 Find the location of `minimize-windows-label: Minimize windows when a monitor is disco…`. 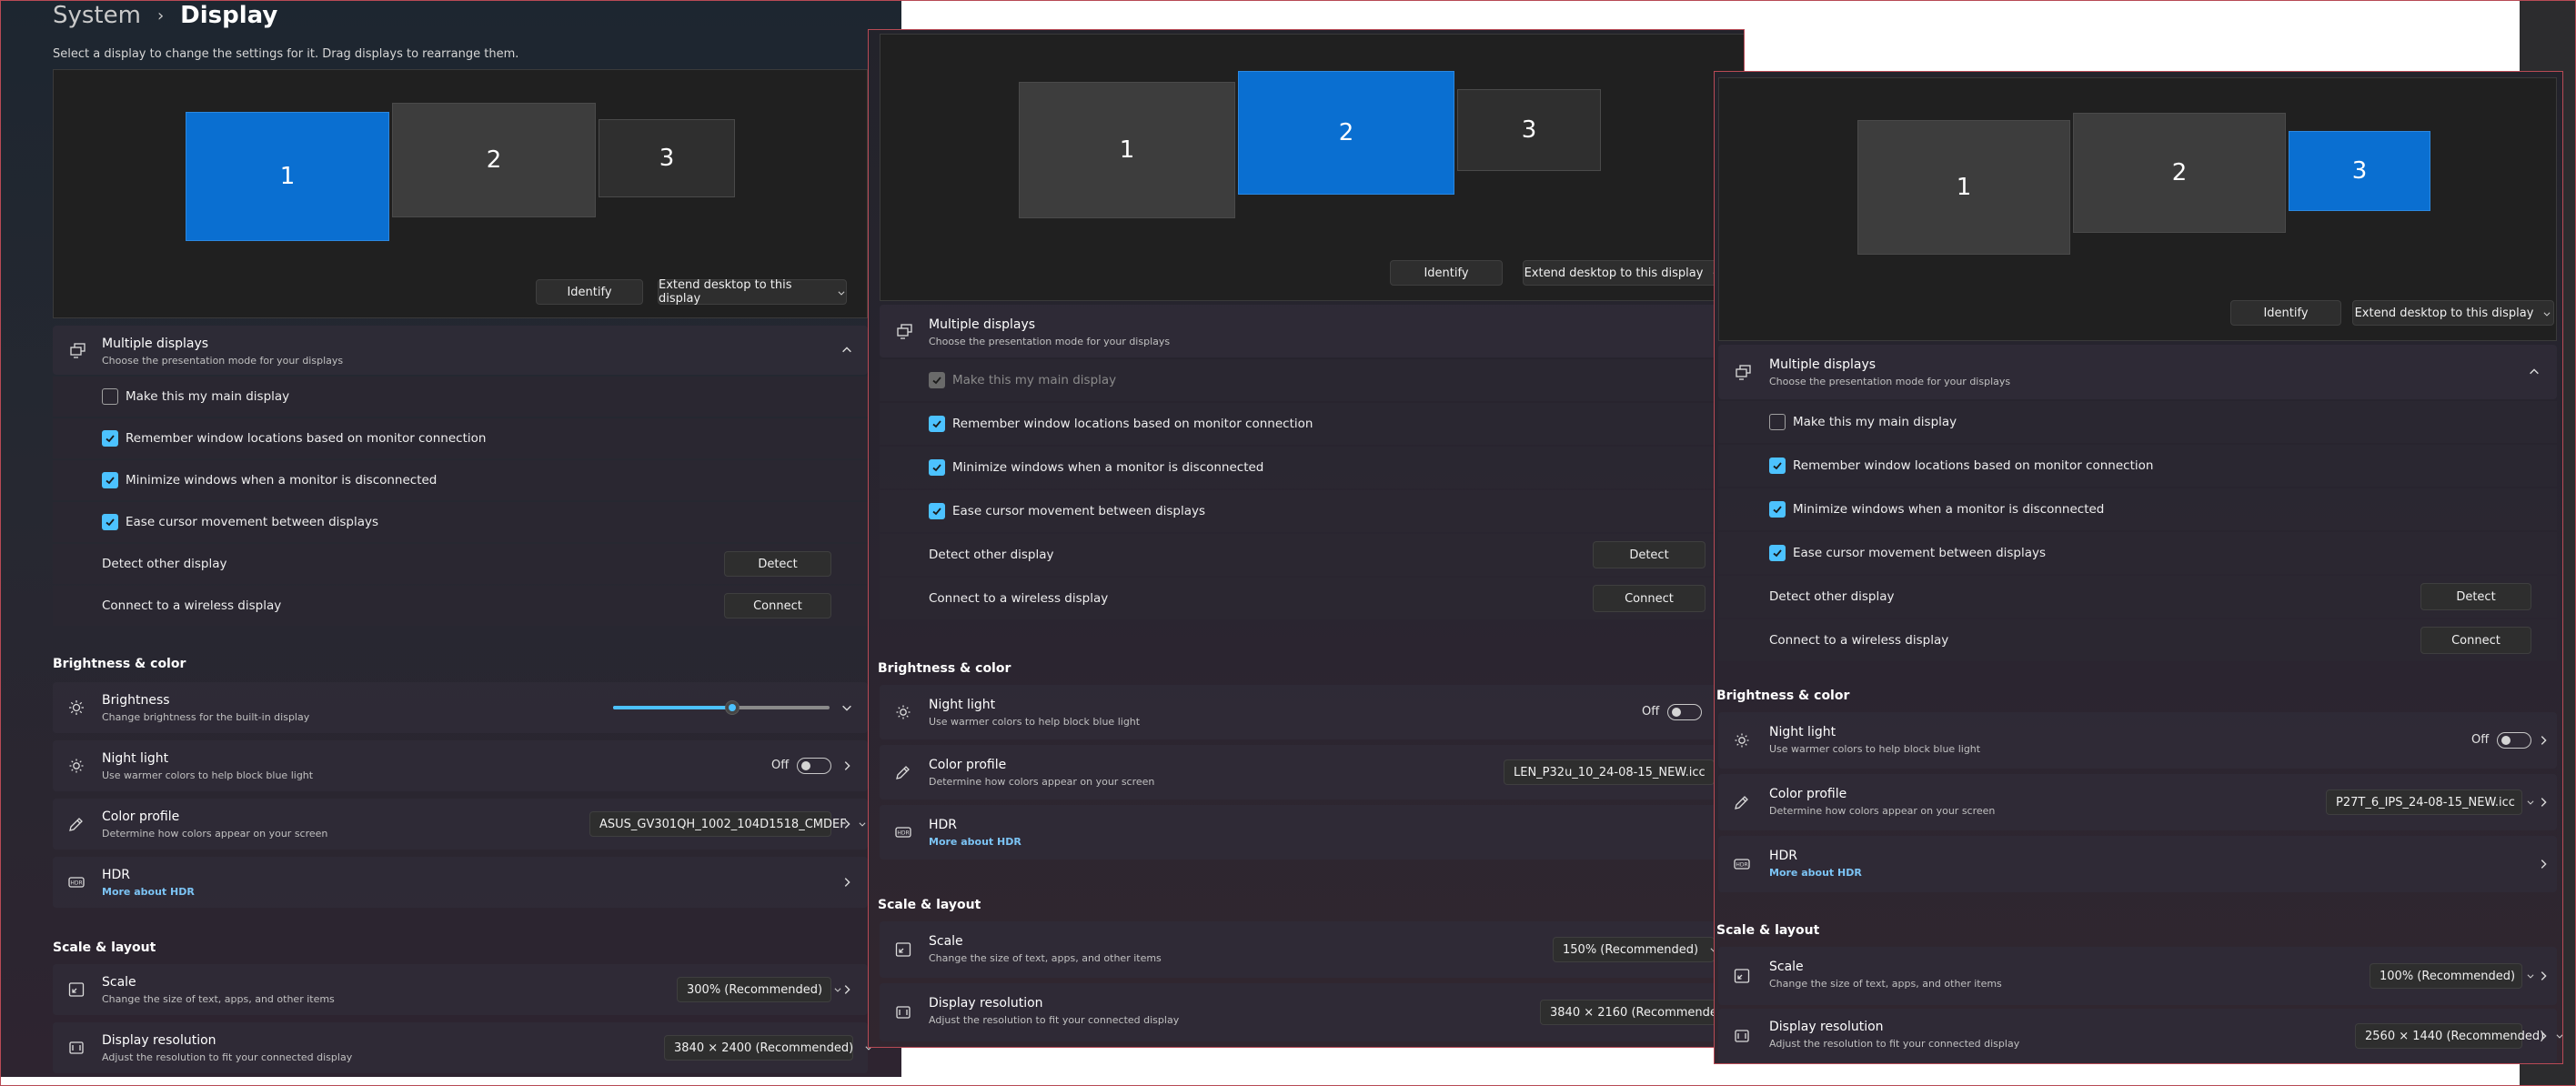

minimize-windows-label: Minimize windows when a monitor is disco… is located at coordinates (1108, 467).